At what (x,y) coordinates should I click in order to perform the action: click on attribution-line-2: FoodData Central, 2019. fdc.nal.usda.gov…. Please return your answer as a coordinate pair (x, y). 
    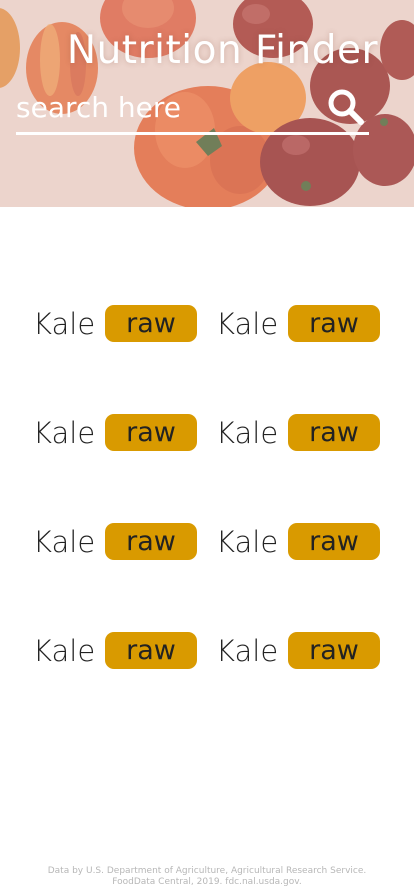
    Looking at the image, I should click on (207, 882).